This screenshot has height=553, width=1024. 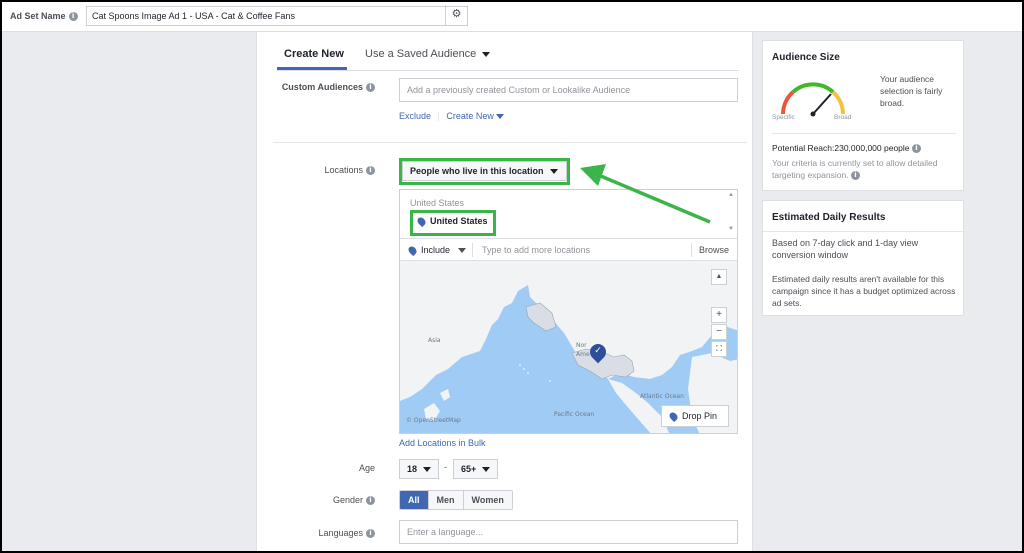 I want to click on gauge-low-label: Specific, so click(x=783, y=117).